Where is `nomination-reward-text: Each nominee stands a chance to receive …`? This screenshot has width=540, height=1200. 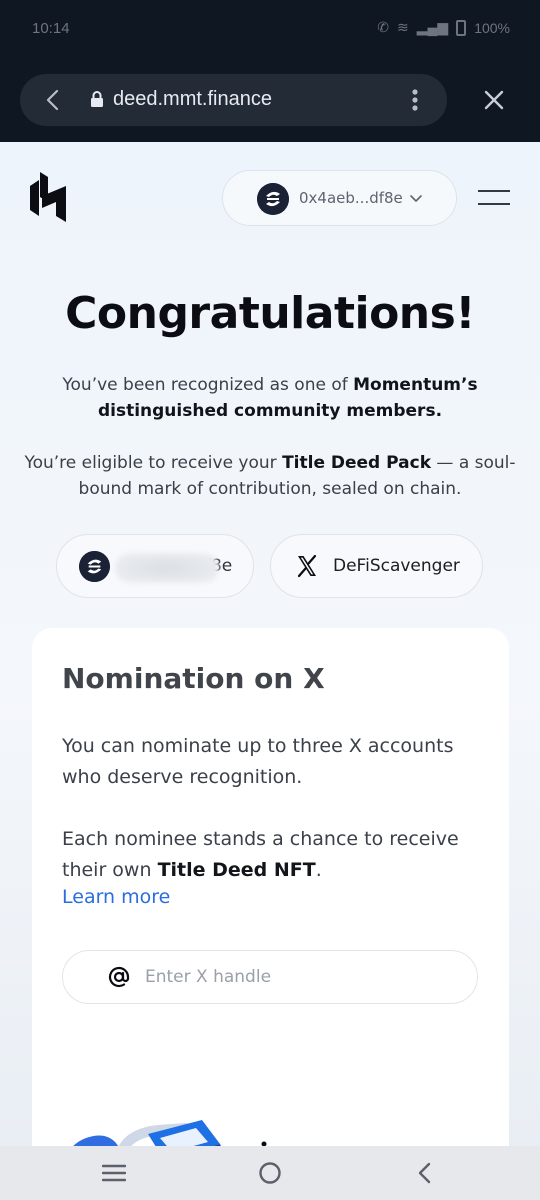 nomination-reward-text: Each nominee stands a chance to receive … is located at coordinates (272, 855).